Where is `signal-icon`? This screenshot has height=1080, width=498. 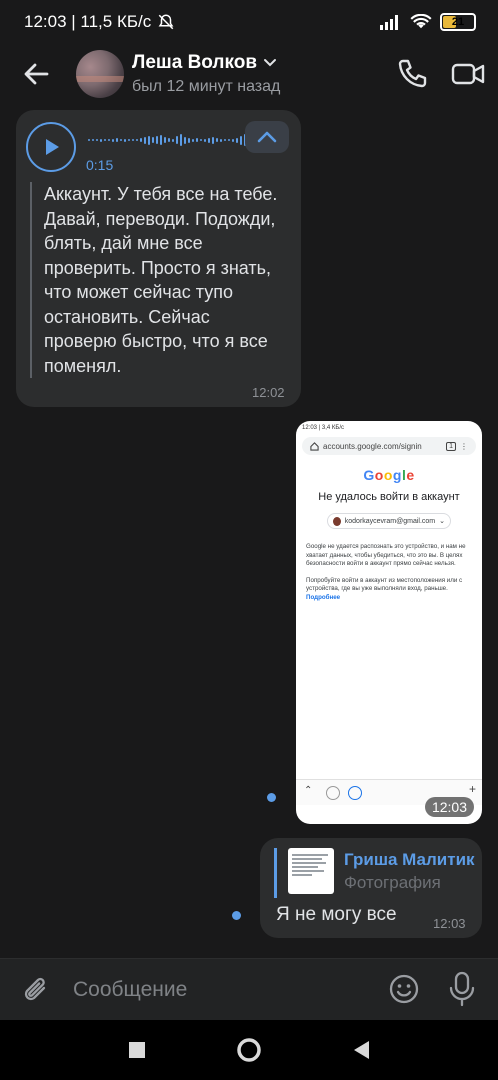
signal-icon is located at coordinates (389, 22).